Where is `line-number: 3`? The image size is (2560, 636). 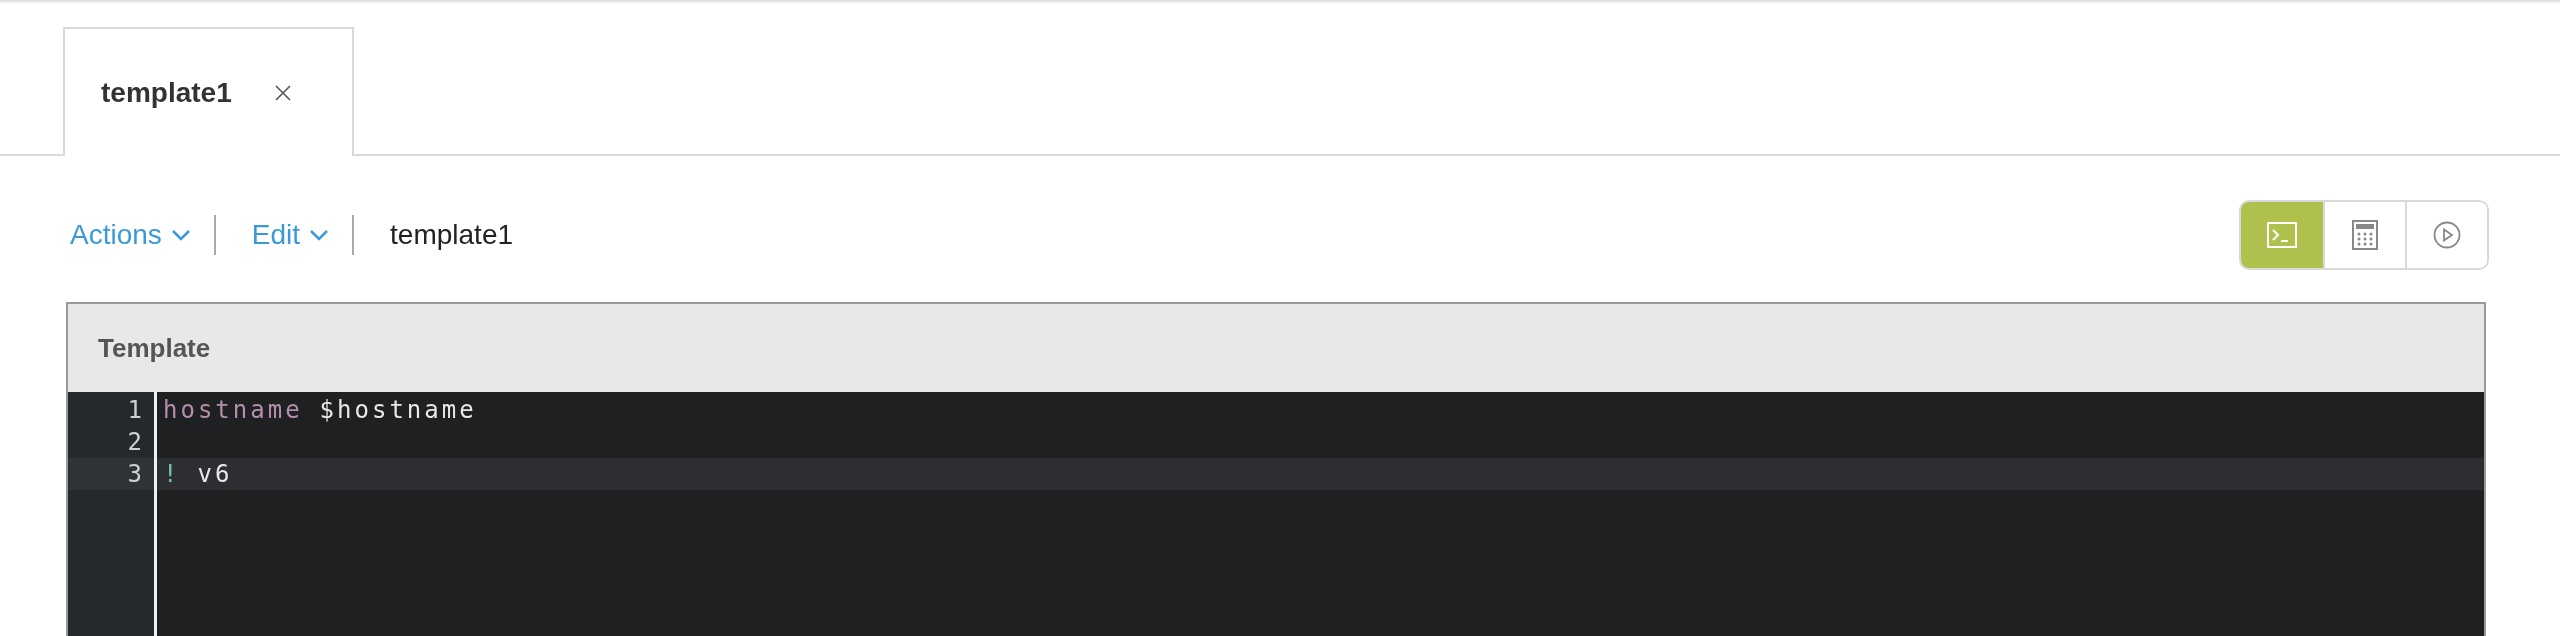
line-number: 3 is located at coordinates (111, 474).